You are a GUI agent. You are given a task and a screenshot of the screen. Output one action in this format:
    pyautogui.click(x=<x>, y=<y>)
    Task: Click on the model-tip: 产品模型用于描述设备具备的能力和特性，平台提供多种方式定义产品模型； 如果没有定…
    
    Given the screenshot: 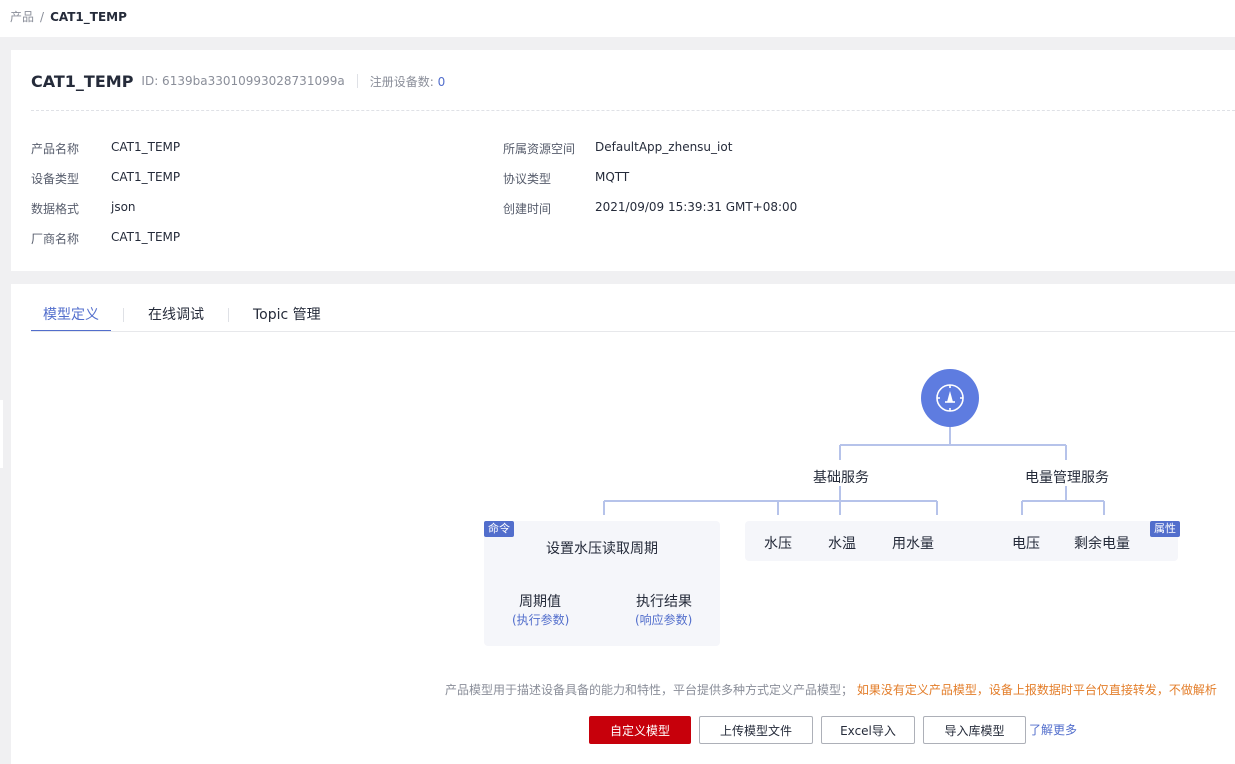 What is the action you would take?
    pyautogui.click(x=831, y=689)
    